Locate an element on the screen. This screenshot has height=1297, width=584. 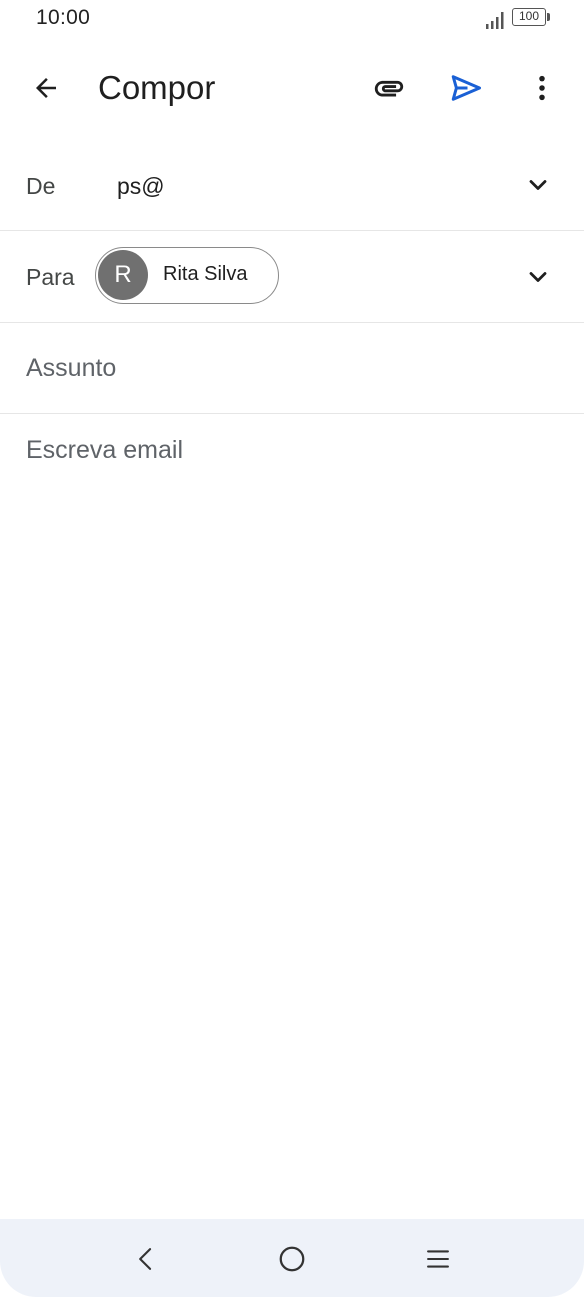
compose-toolbar: Compor is located at coordinates (292, 88).